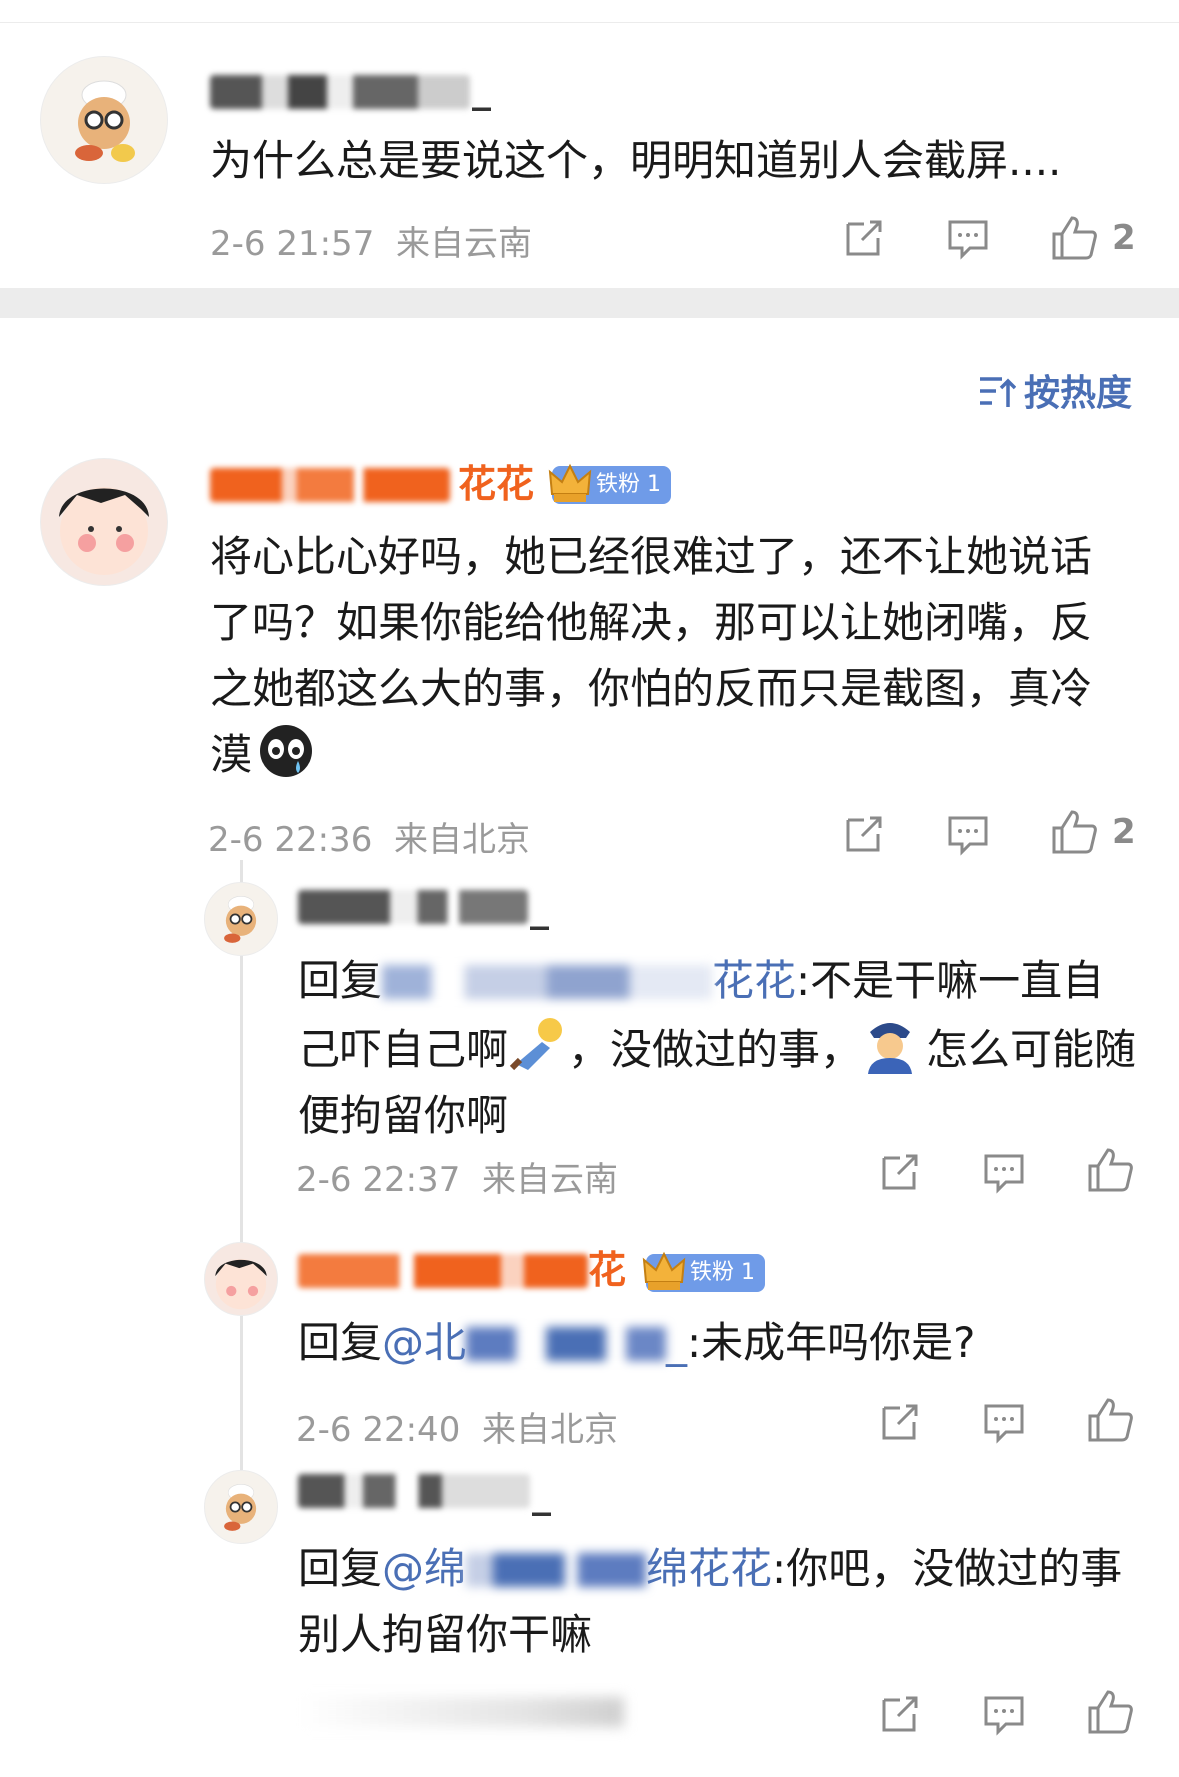  Describe the element at coordinates (290, 840) in the screenshot. I see `comment-time: 2-6 22:36` at that location.